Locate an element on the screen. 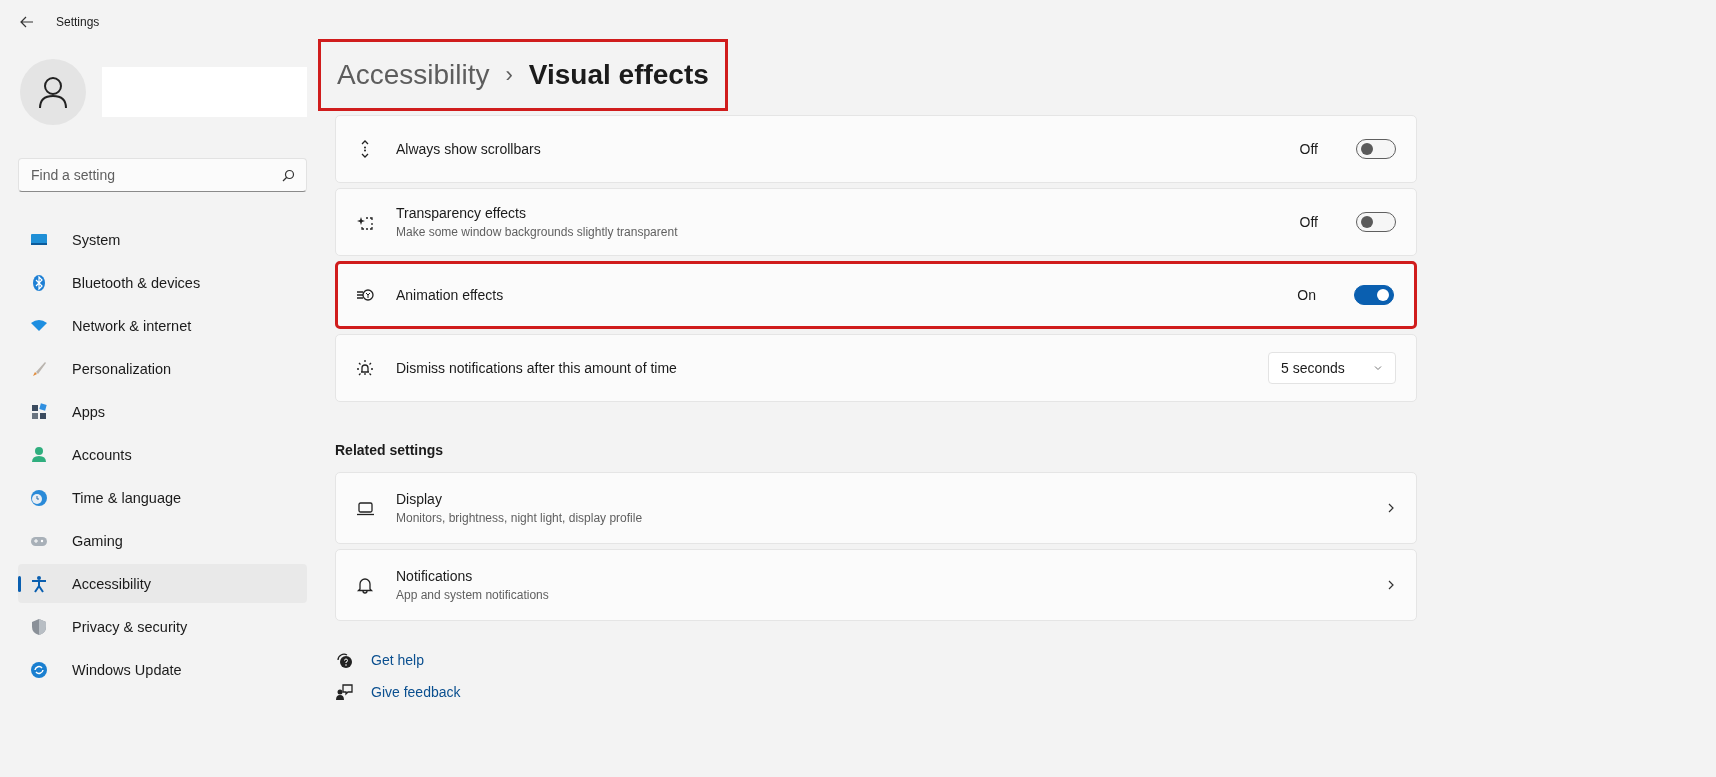 The image size is (1716, 777). setting-title: Transparency effects is located at coordinates (461, 213).